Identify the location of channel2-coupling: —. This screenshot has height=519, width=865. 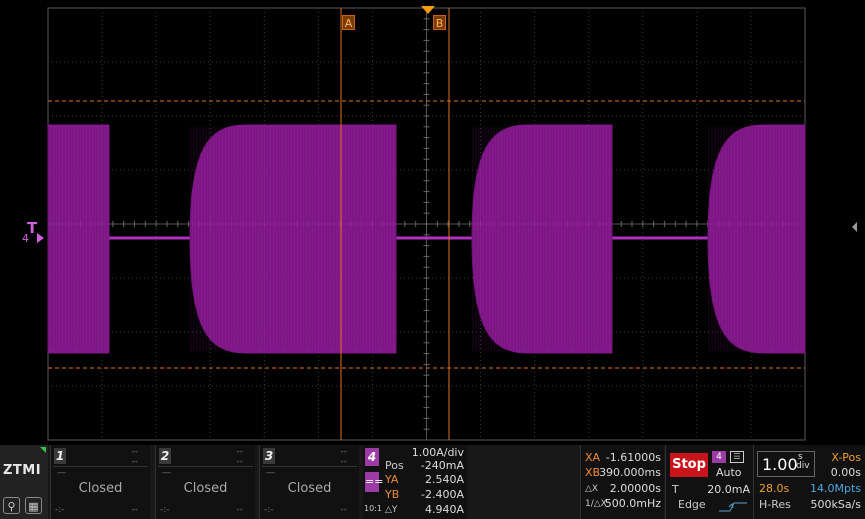
(166, 473).